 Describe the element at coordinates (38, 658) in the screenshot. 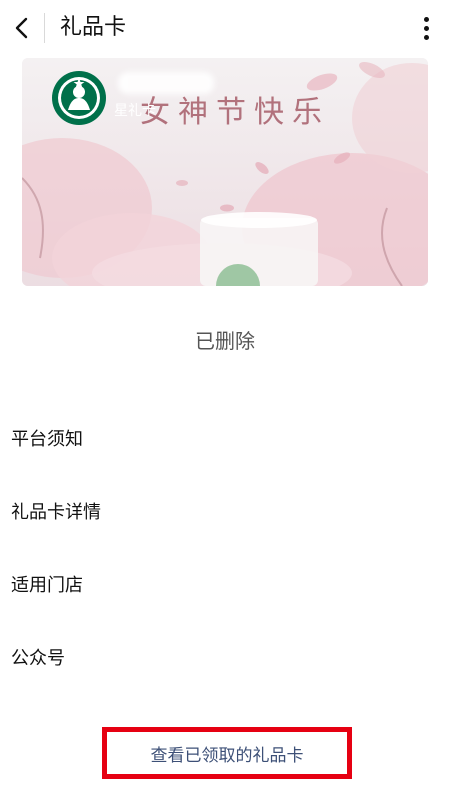

I see `menu-item-label: 公众号` at that location.